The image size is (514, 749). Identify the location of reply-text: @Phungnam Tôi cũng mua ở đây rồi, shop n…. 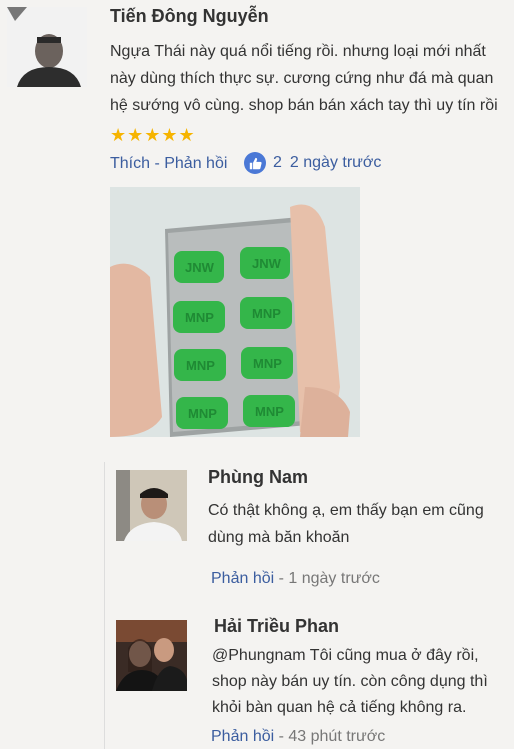
(350, 681).